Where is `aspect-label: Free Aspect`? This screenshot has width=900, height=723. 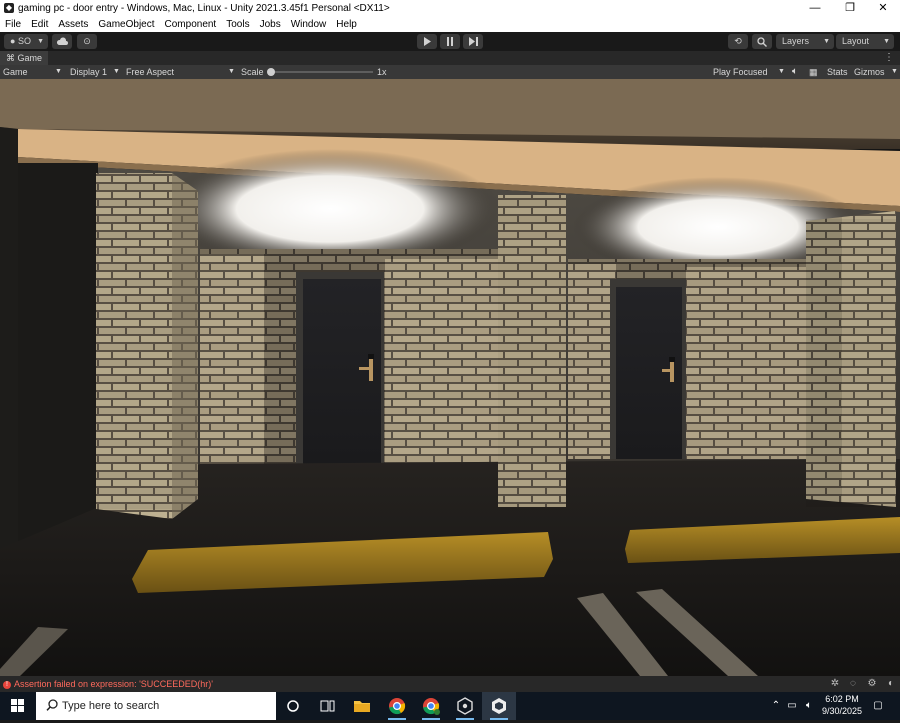 aspect-label: Free Aspect is located at coordinates (150, 72).